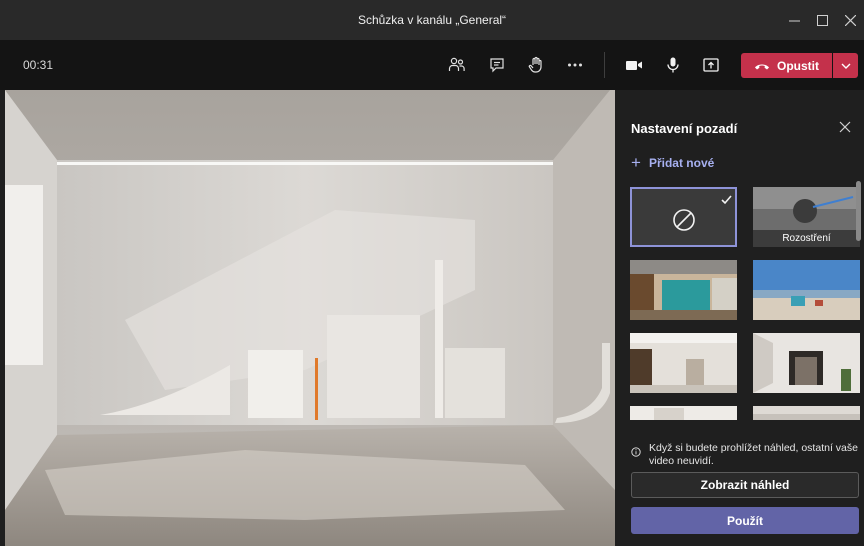  Describe the element at coordinates (681, 163) in the screenshot. I see `add-new-label: Přidat nové` at that location.